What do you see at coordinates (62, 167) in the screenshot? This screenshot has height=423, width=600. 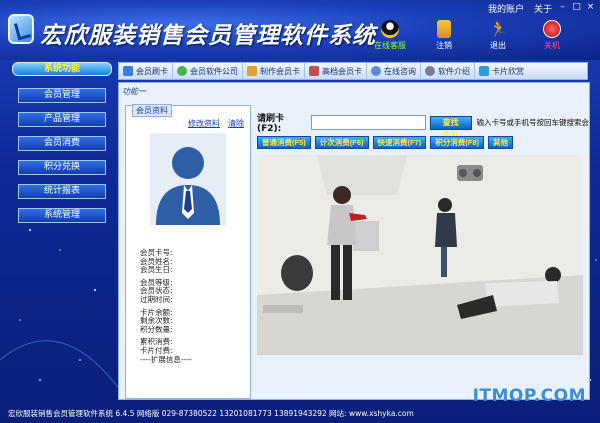 I see `sidebar-item-points-exchange: 积分兑换` at bounding box center [62, 167].